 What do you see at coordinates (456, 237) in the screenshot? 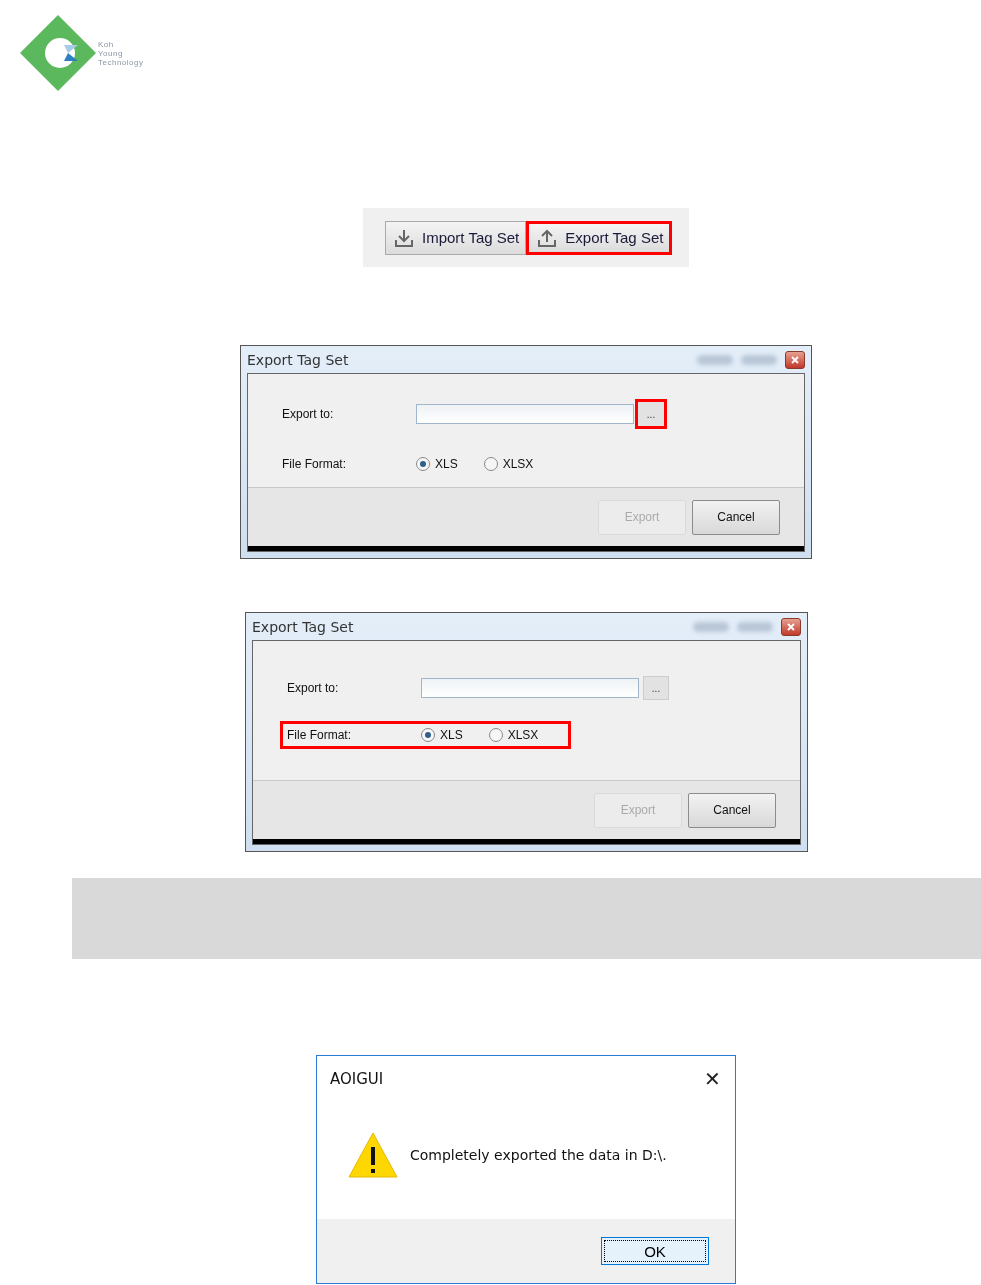
I see `toolbar-button: Import Tag Set` at bounding box center [456, 237].